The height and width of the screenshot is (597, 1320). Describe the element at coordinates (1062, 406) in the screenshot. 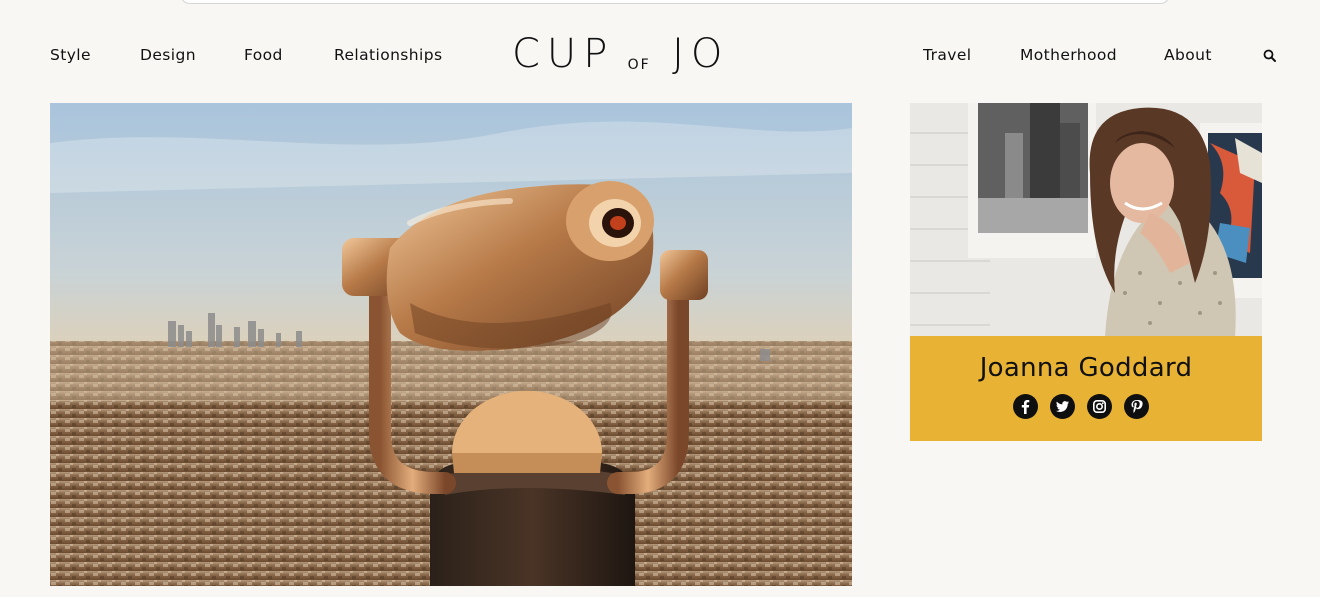

I see `twitter-icon` at that location.